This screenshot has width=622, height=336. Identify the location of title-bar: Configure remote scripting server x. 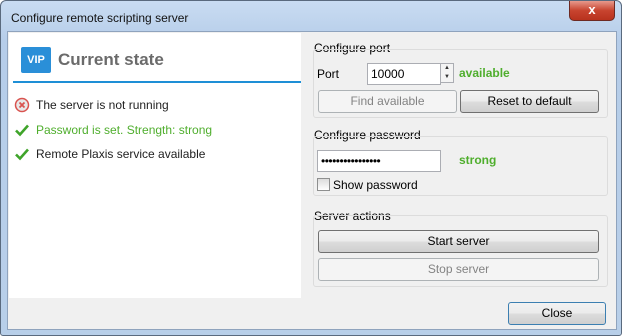
(311, 16).